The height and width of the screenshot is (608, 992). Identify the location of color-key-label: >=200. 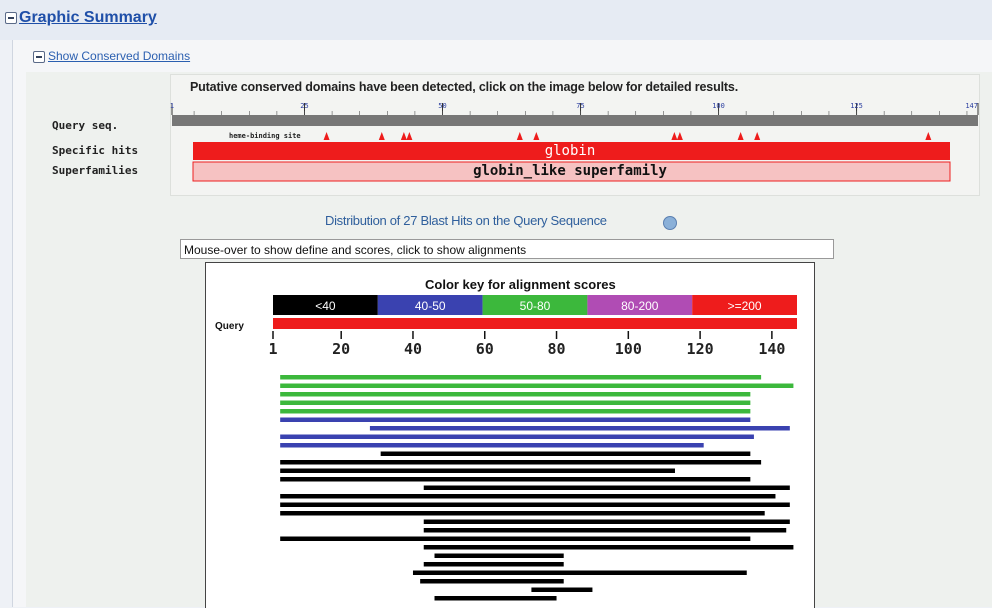
(745, 306).